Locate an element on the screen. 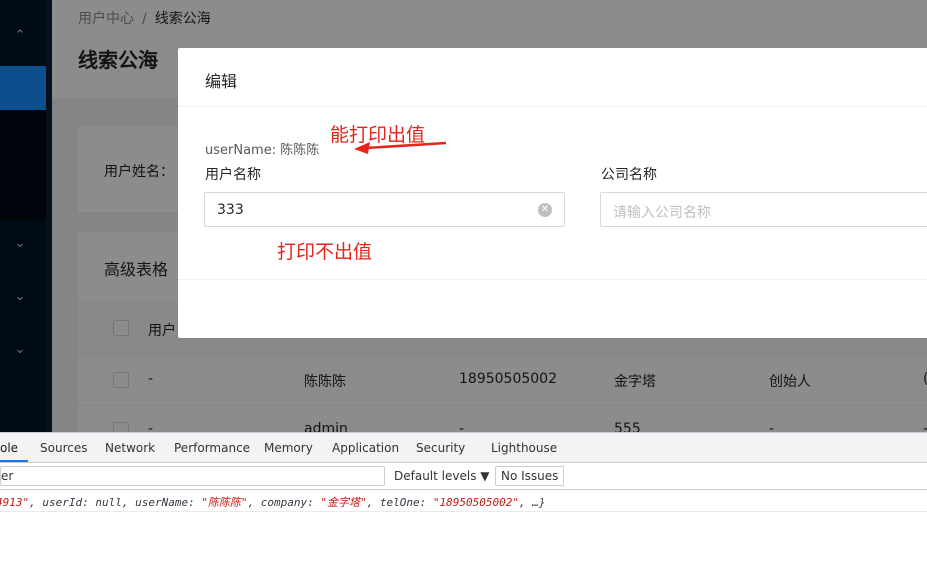  debug-username-text: userName: 陈陈陈 is located at coordinates (262, 150).